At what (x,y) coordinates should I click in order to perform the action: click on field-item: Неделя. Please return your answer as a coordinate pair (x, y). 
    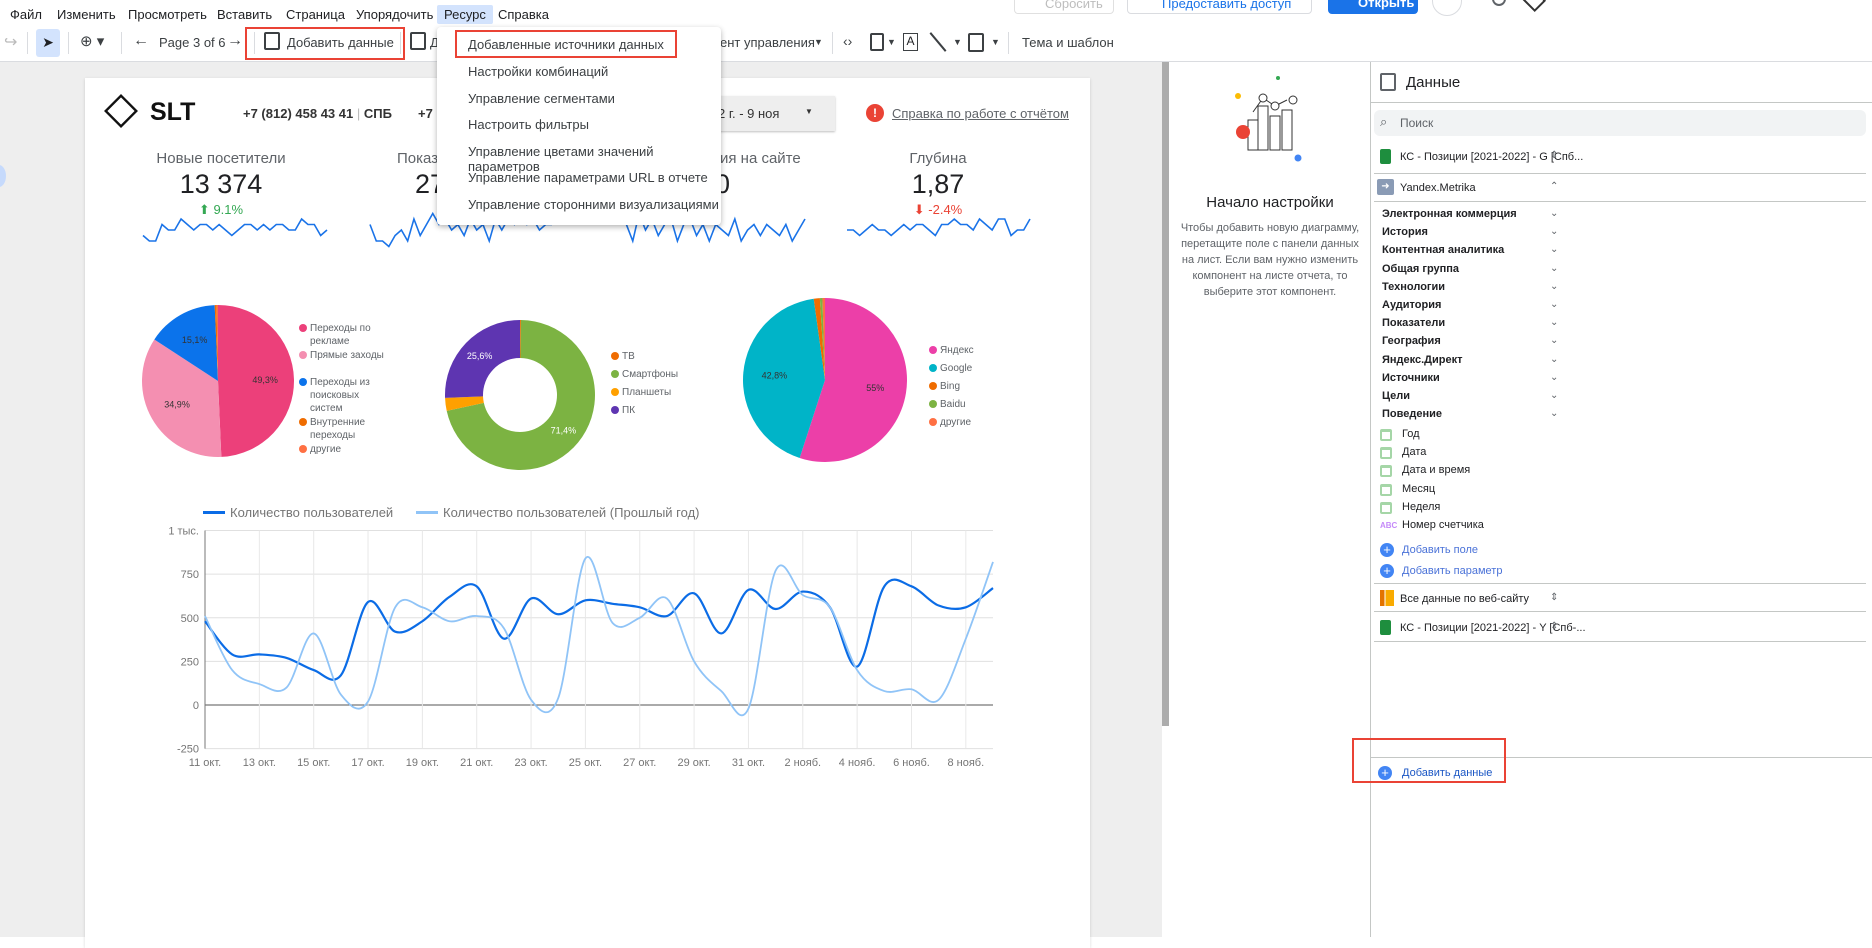
    Looking at the image, I should click on (1421, 507).